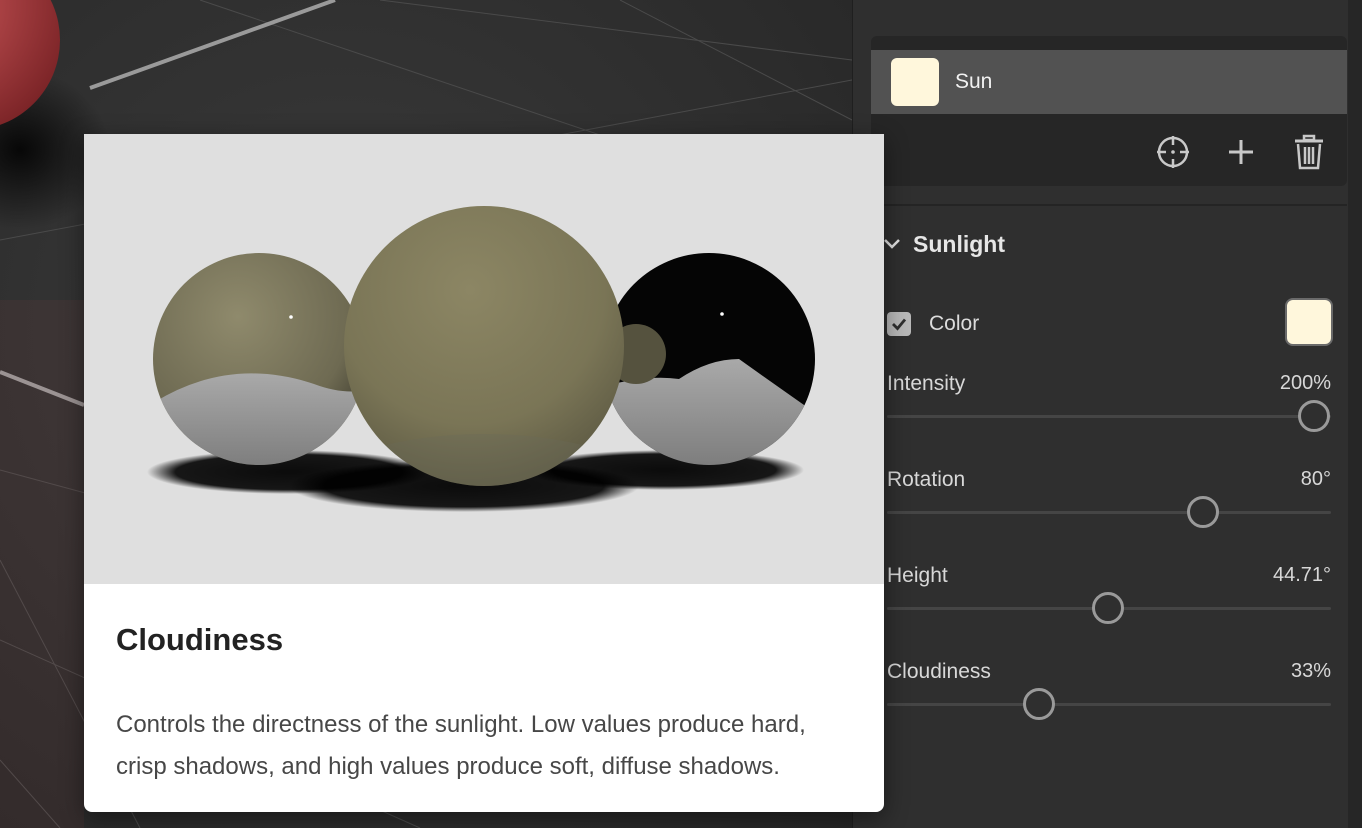  What do you see at coordinates (1109, 407) in the screenshot?
I see `intensity-slider: Intensity 200%` at bounding box center [1109, 407].